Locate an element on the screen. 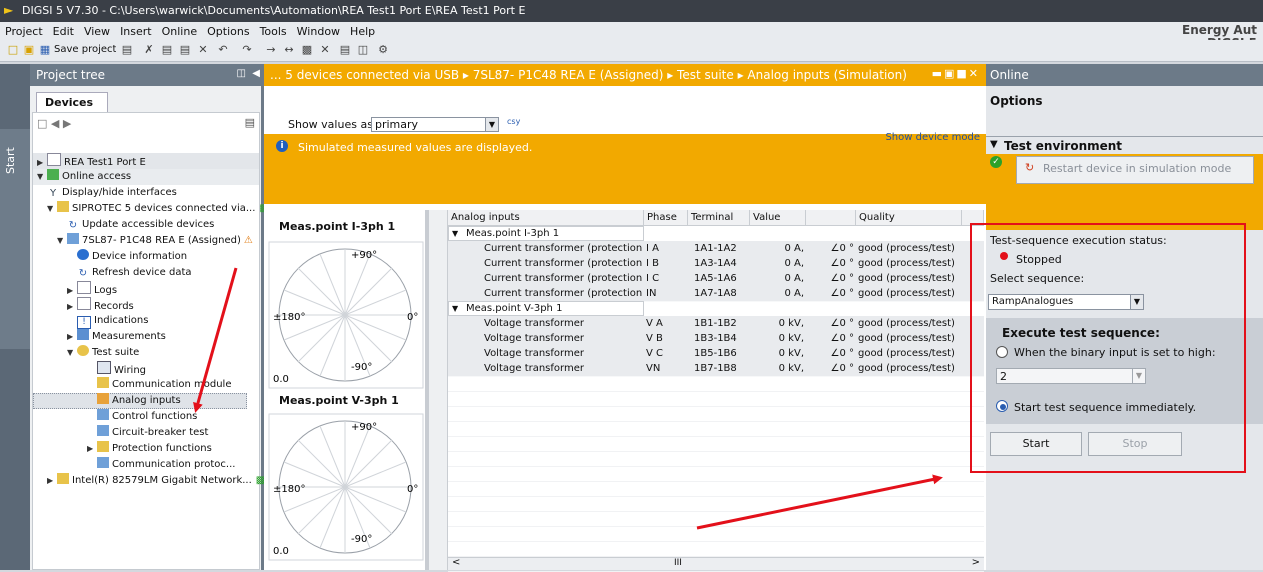 This screenshot has width=1263, height=572. scroll-left-icon: < is located at coordinates (456, 562).